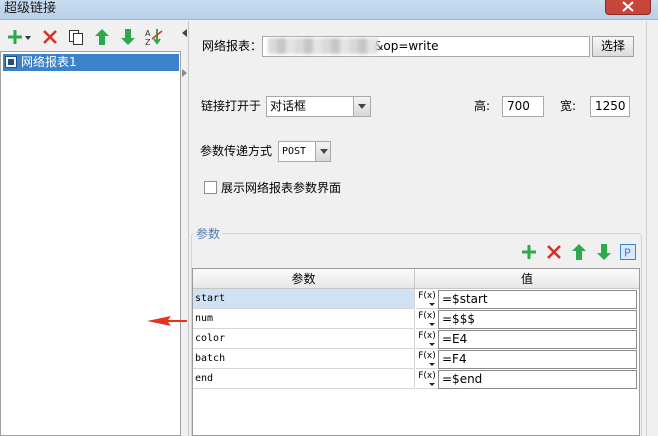  Describe the element at coordinates (537, 359) in the screenshot. I see `param-value-input: =F4` at that location.